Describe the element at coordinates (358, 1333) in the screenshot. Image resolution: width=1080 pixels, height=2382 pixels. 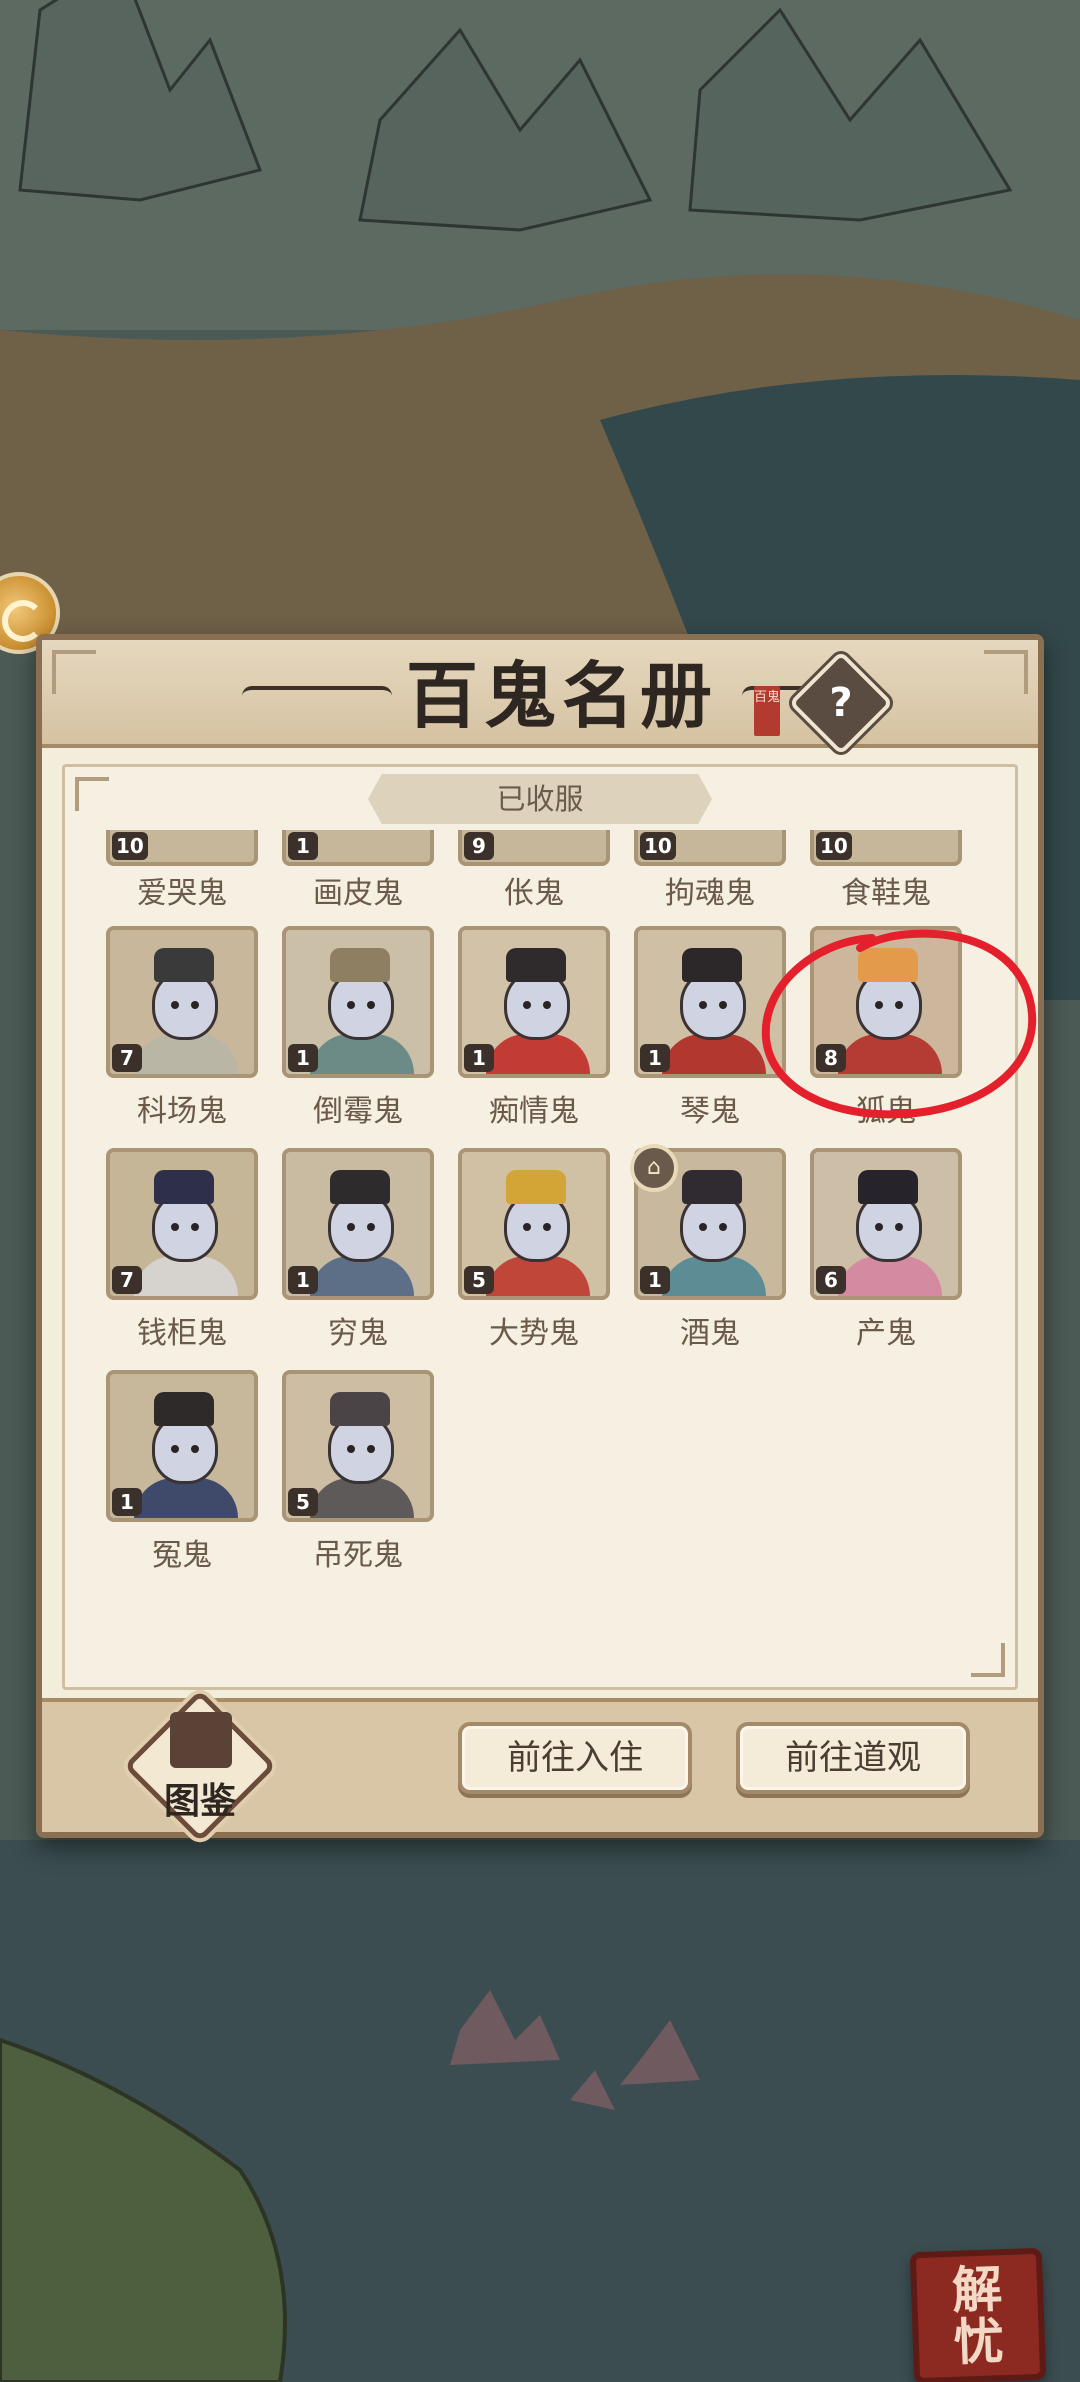
I see `ghost-name: 穷鬼` at that location.